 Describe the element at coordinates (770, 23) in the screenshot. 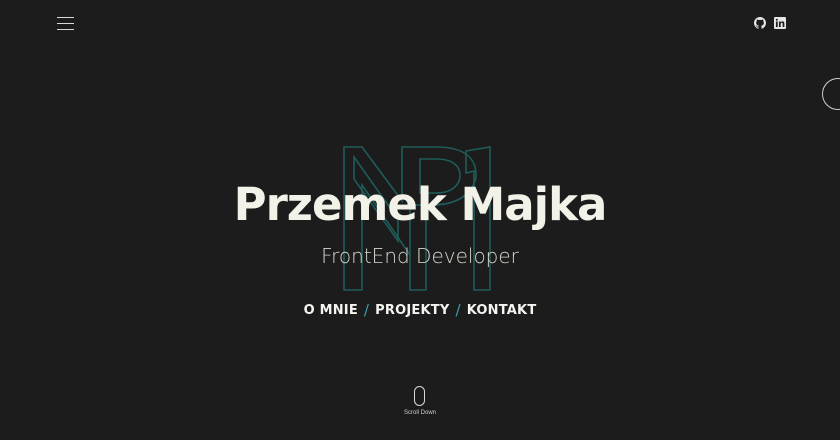

I see `social-links` at that location.